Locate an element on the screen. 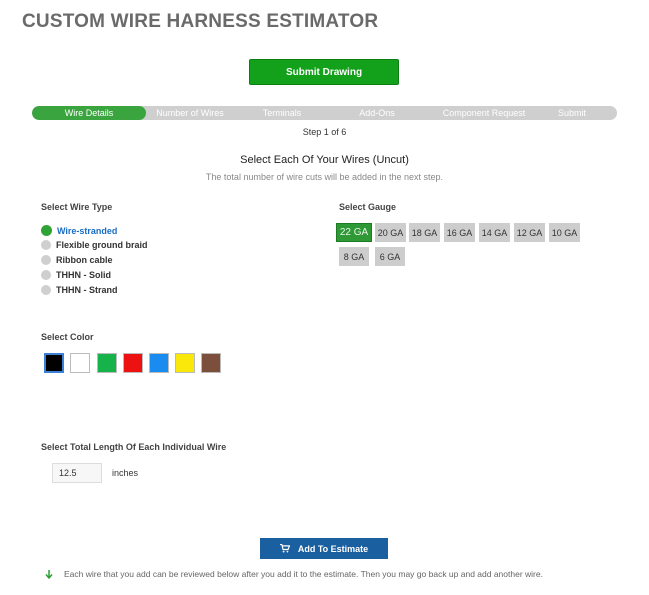  gauge-12: 12 GA is located at coordinates (529, 232).